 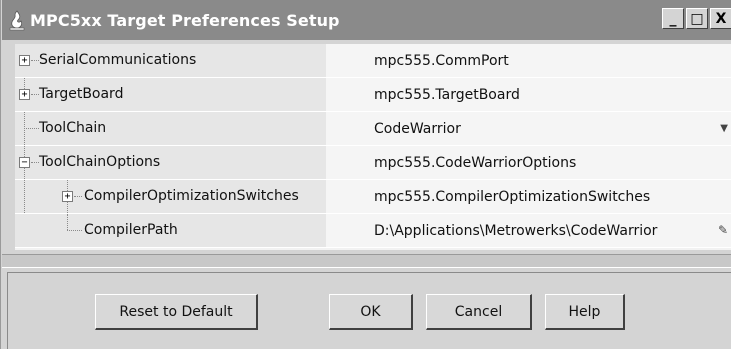 I want to click on value-cell: mpc555.TargetBoard, so click(x=528, y=94).